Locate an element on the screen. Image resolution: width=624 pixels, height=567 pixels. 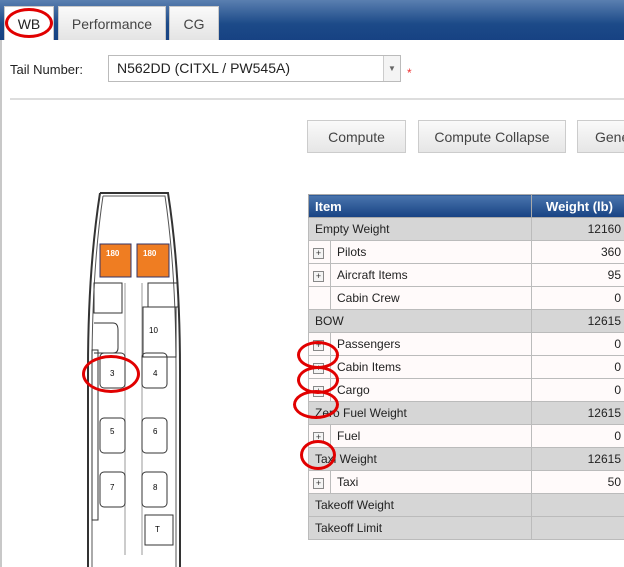
column-header-item: Item is located at coordinates (420, 206).